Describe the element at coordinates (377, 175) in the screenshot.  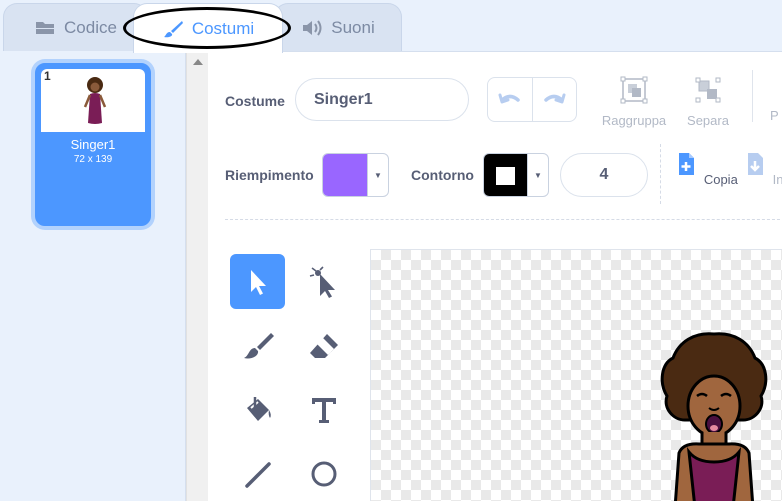
I see `fill-dropdown-arrow-icon: ▼` at that location.